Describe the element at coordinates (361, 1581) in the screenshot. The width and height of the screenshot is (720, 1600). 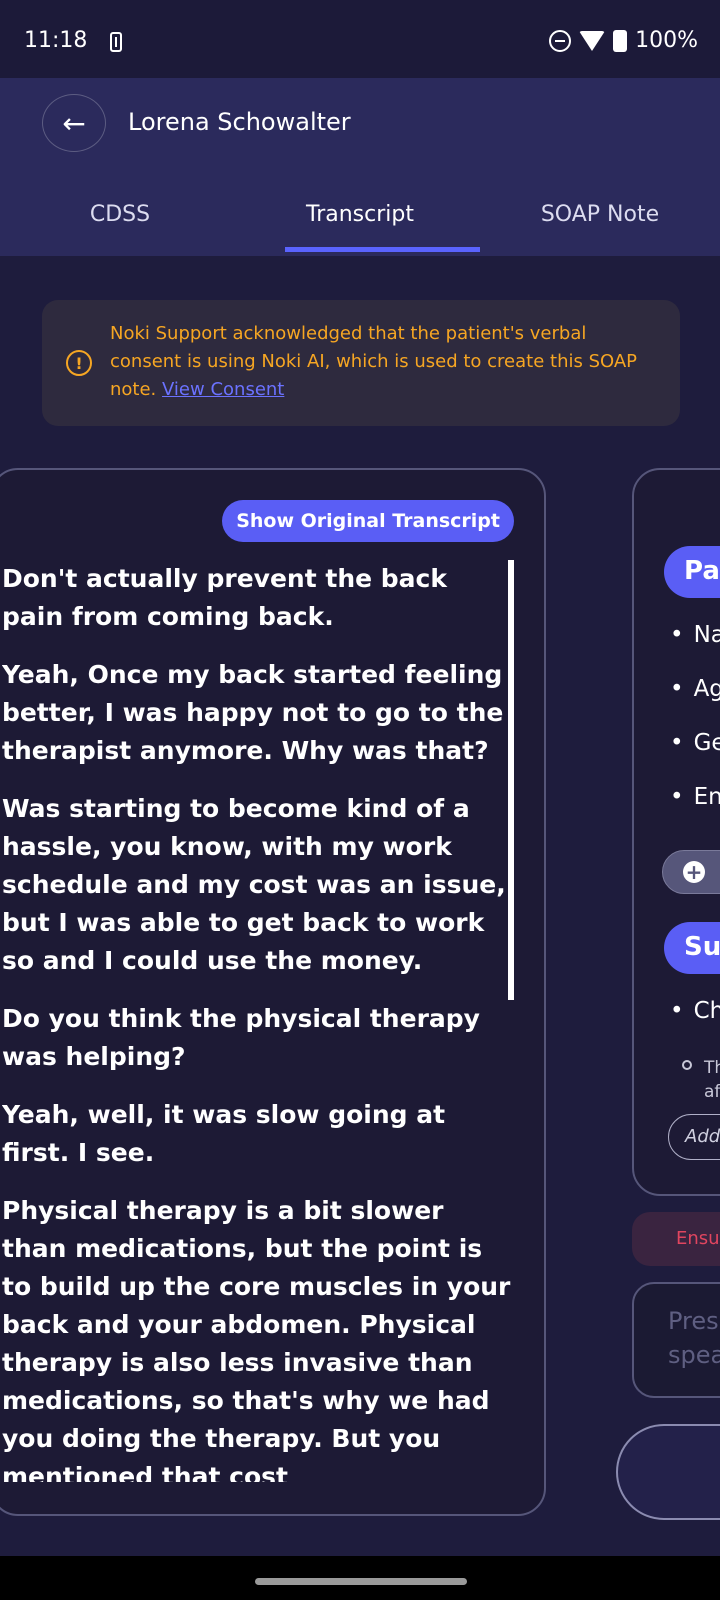
I see `home-gesture-handle` at that location.